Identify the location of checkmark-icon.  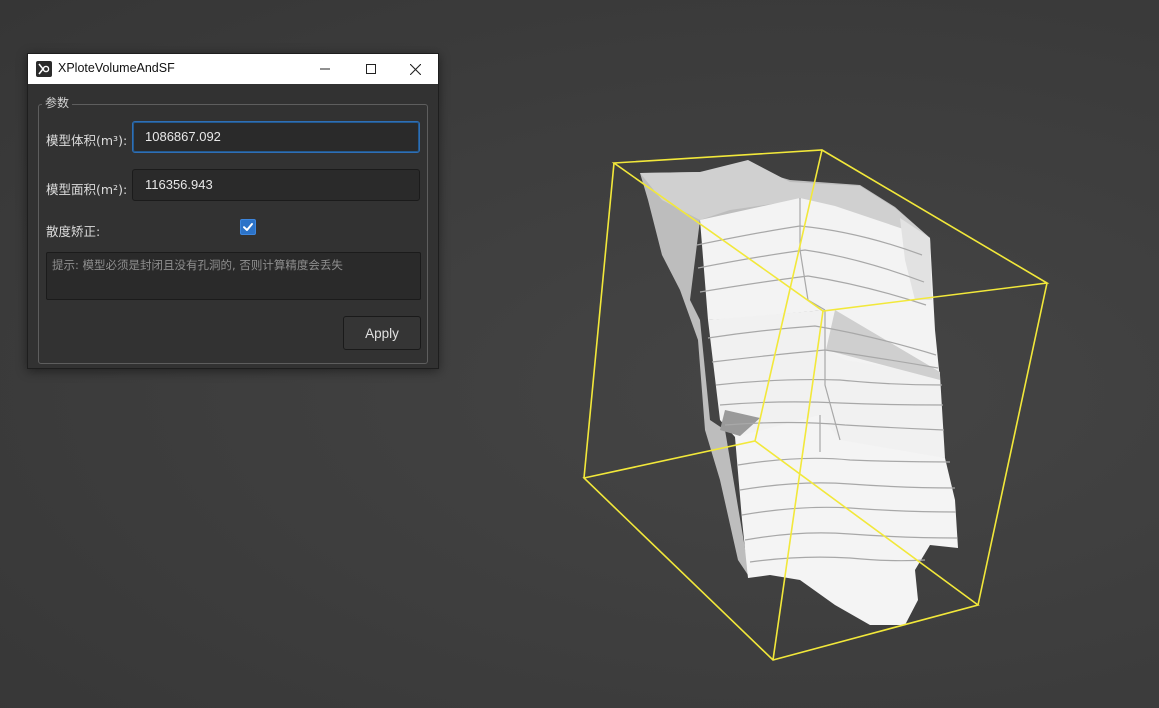
(248, 227).